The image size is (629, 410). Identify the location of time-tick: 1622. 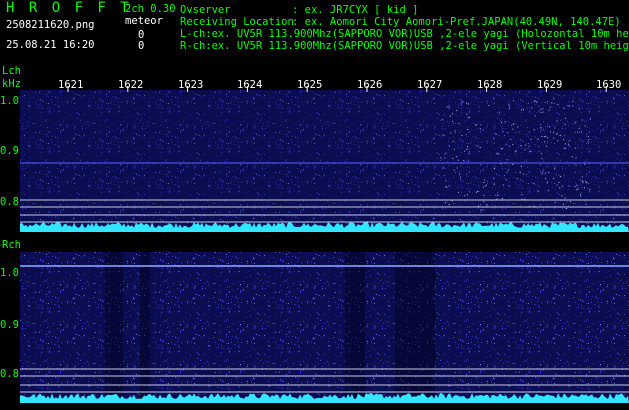
(131, 85).